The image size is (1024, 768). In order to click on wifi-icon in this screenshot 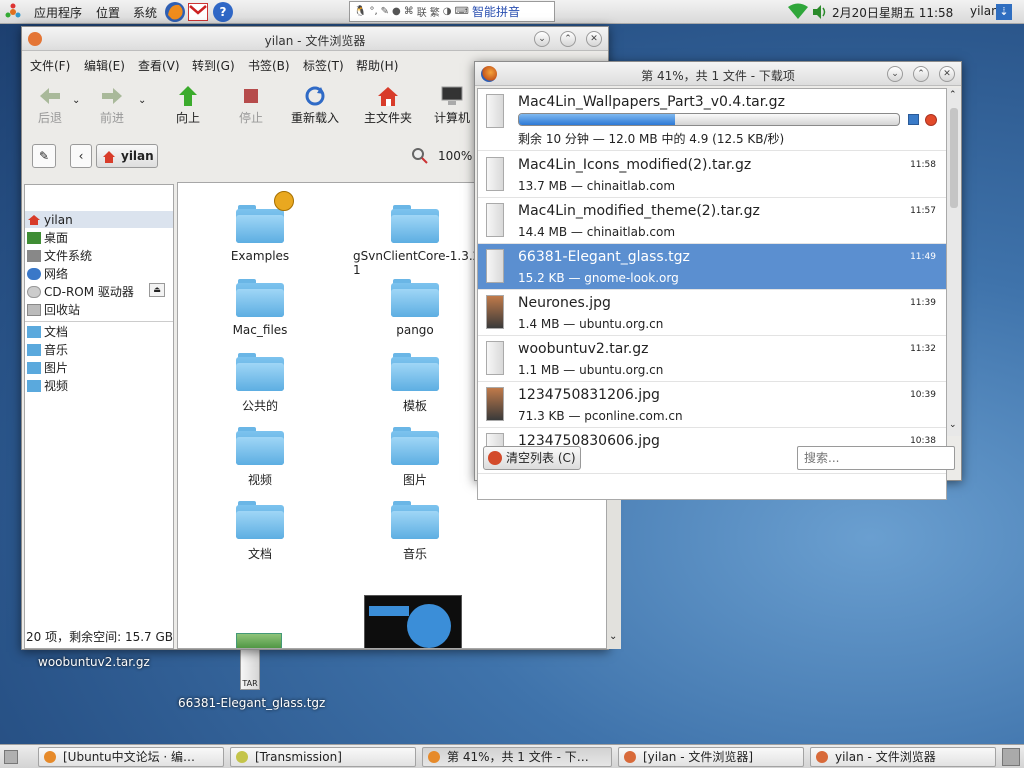, I will do `click(798, 12)`.